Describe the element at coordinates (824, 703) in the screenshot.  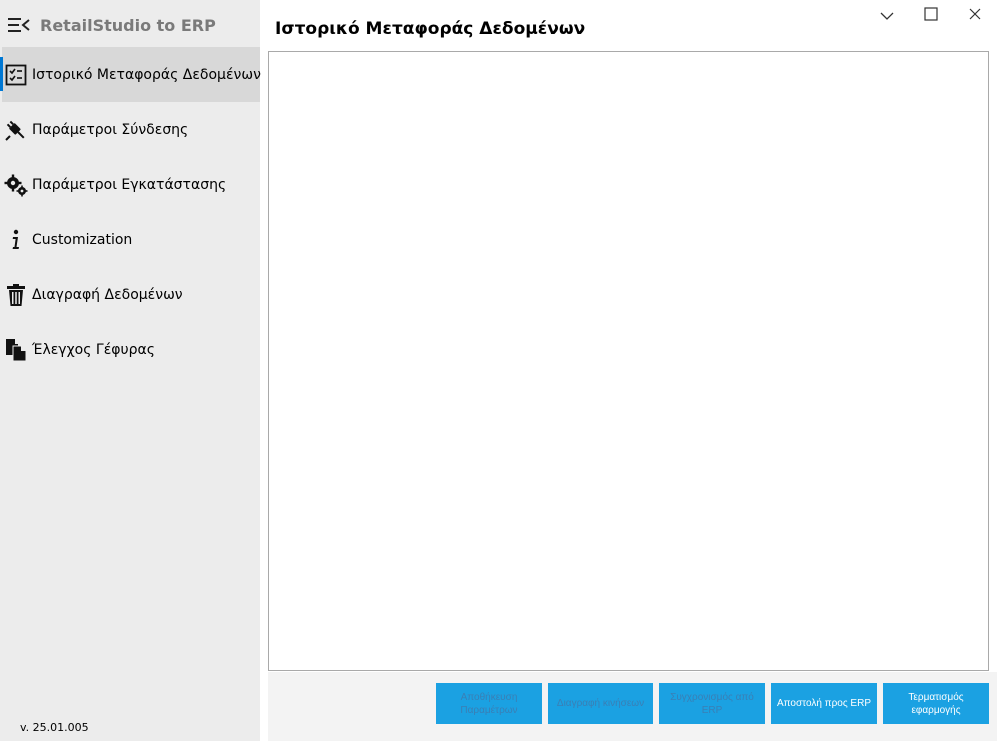
I see `send-to-erp-button: Αποστολή προς ERP` at that location.